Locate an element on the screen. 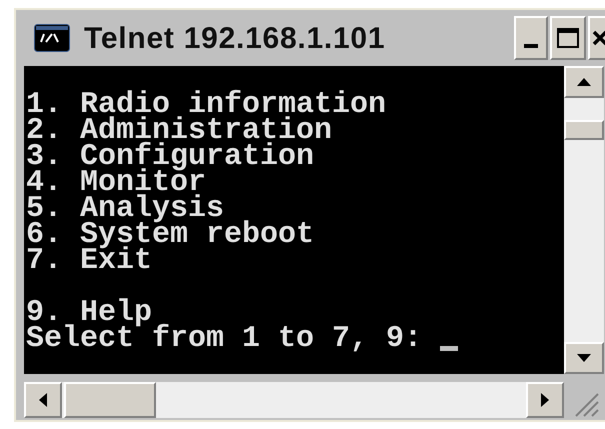 Image resolution: width=605 pixels, height=429 pixels. down-arrow-icon is located at coordinates (584, 358).